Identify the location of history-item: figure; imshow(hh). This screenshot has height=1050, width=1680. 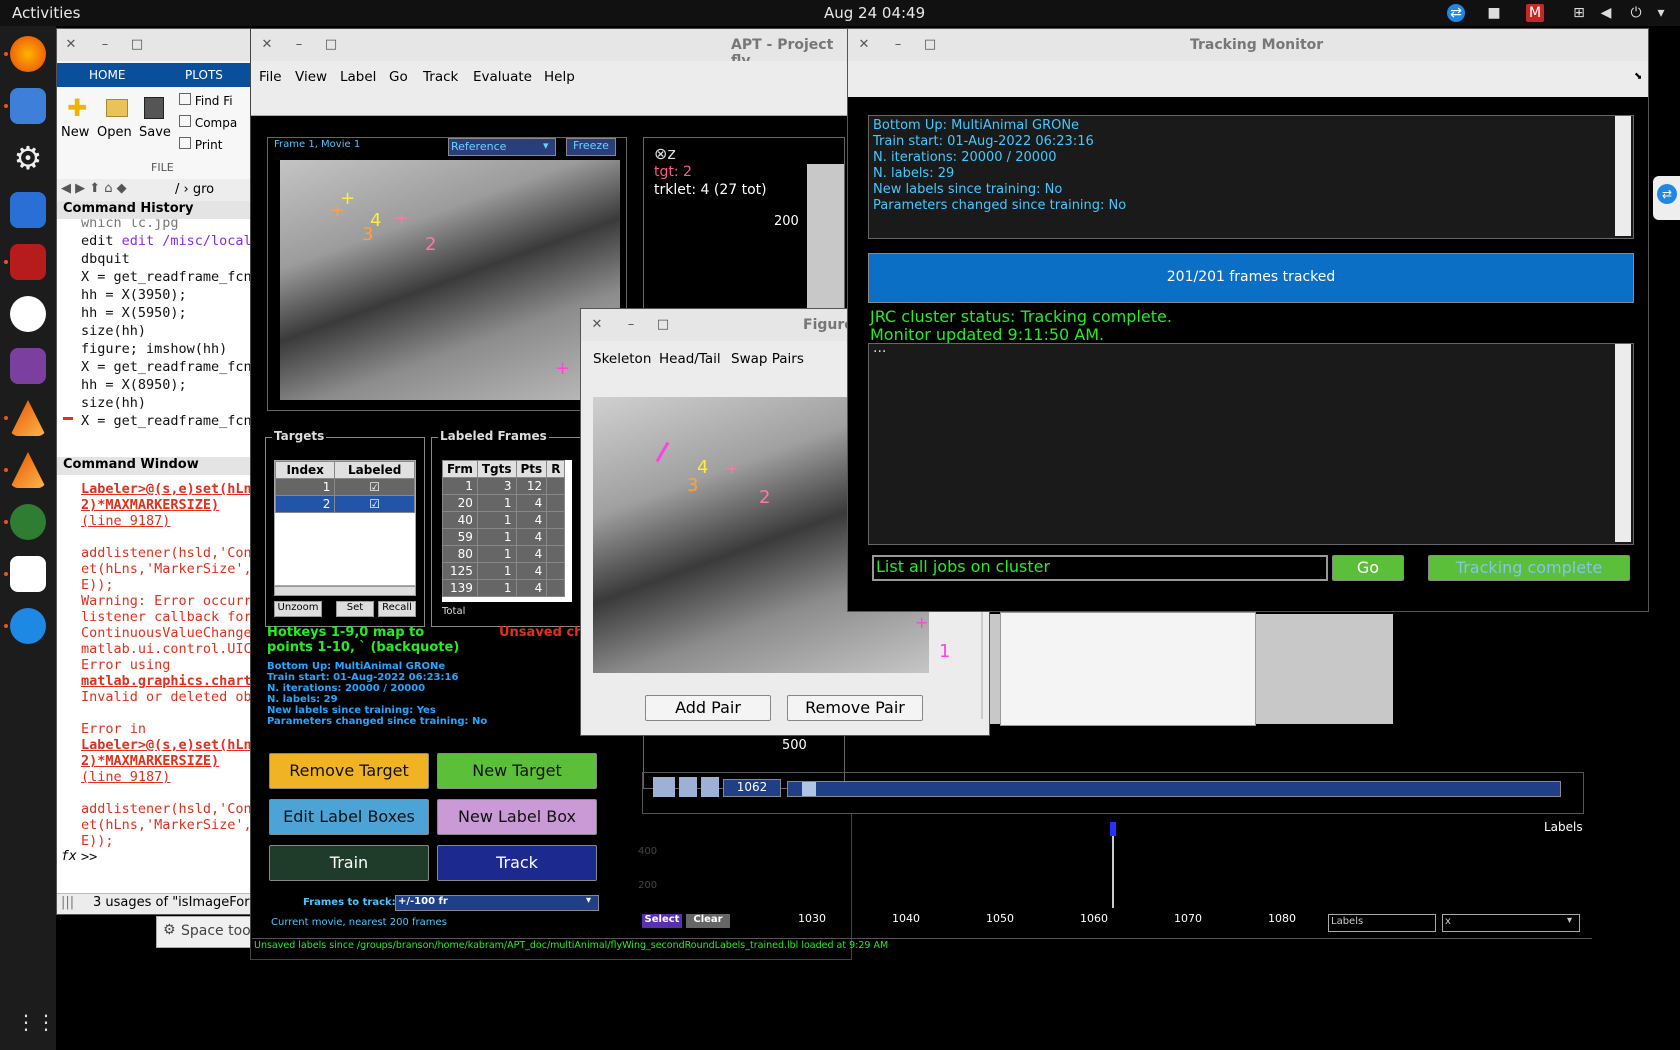
(154, 349).